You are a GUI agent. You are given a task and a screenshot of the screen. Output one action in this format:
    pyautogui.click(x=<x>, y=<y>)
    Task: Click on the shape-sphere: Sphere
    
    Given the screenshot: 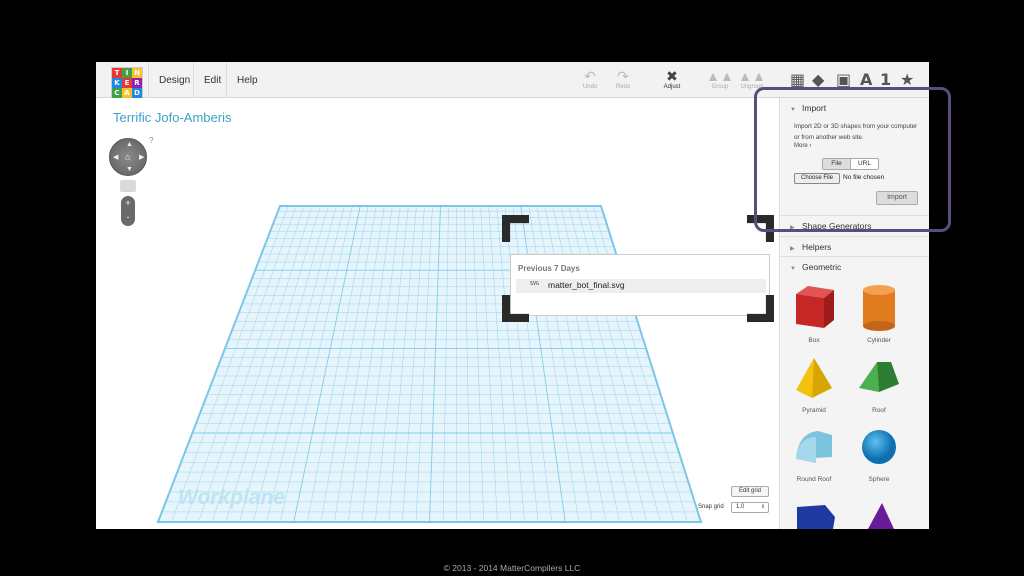 What is the action you would take?
    pyautogui.click(x=879, y=453)
    